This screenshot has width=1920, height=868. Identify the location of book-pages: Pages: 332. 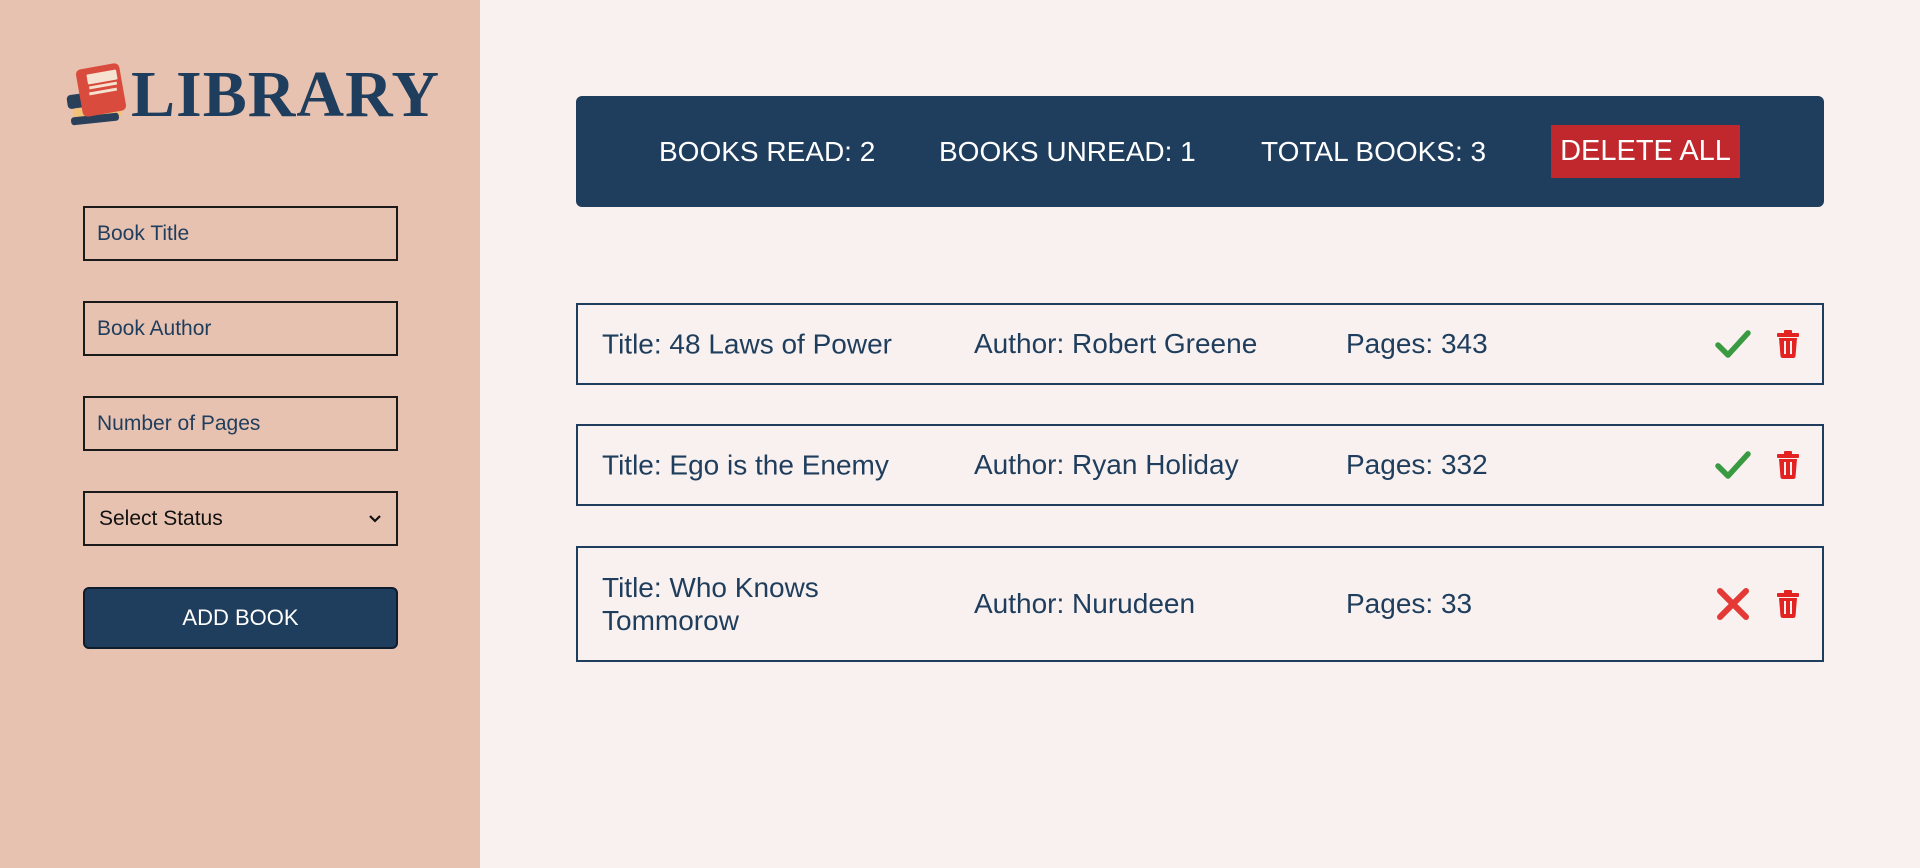
(1417, 464).